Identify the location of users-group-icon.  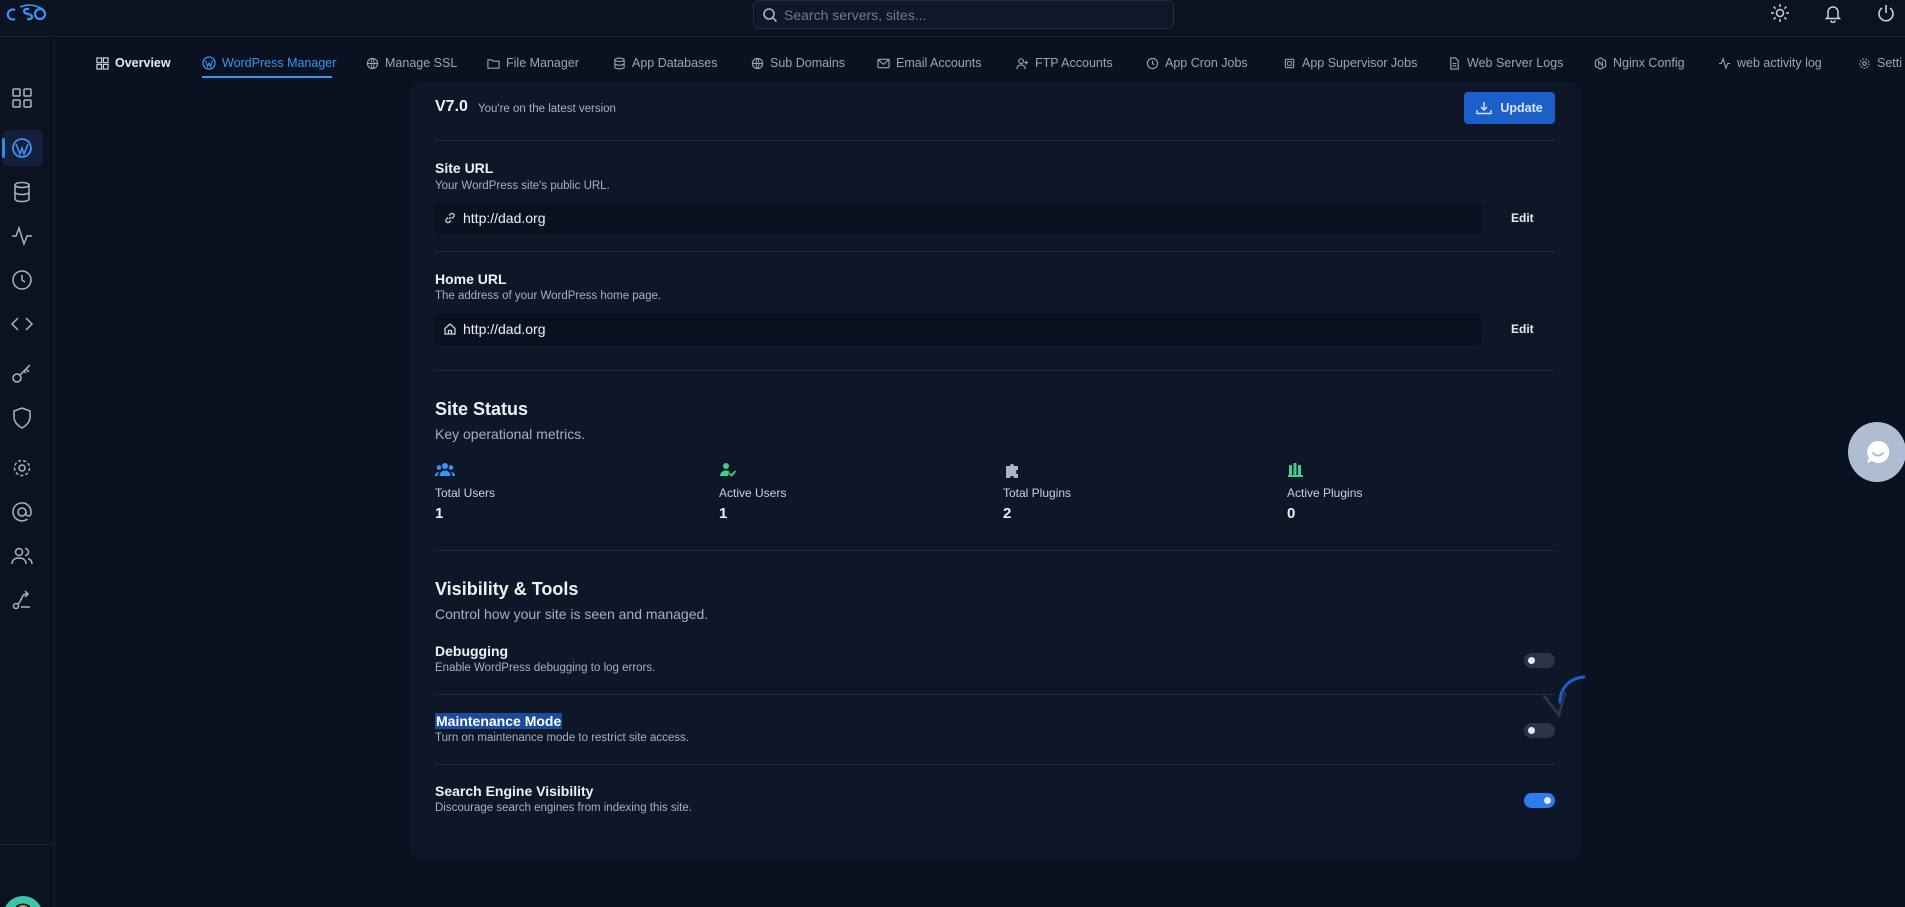
(445, 469).